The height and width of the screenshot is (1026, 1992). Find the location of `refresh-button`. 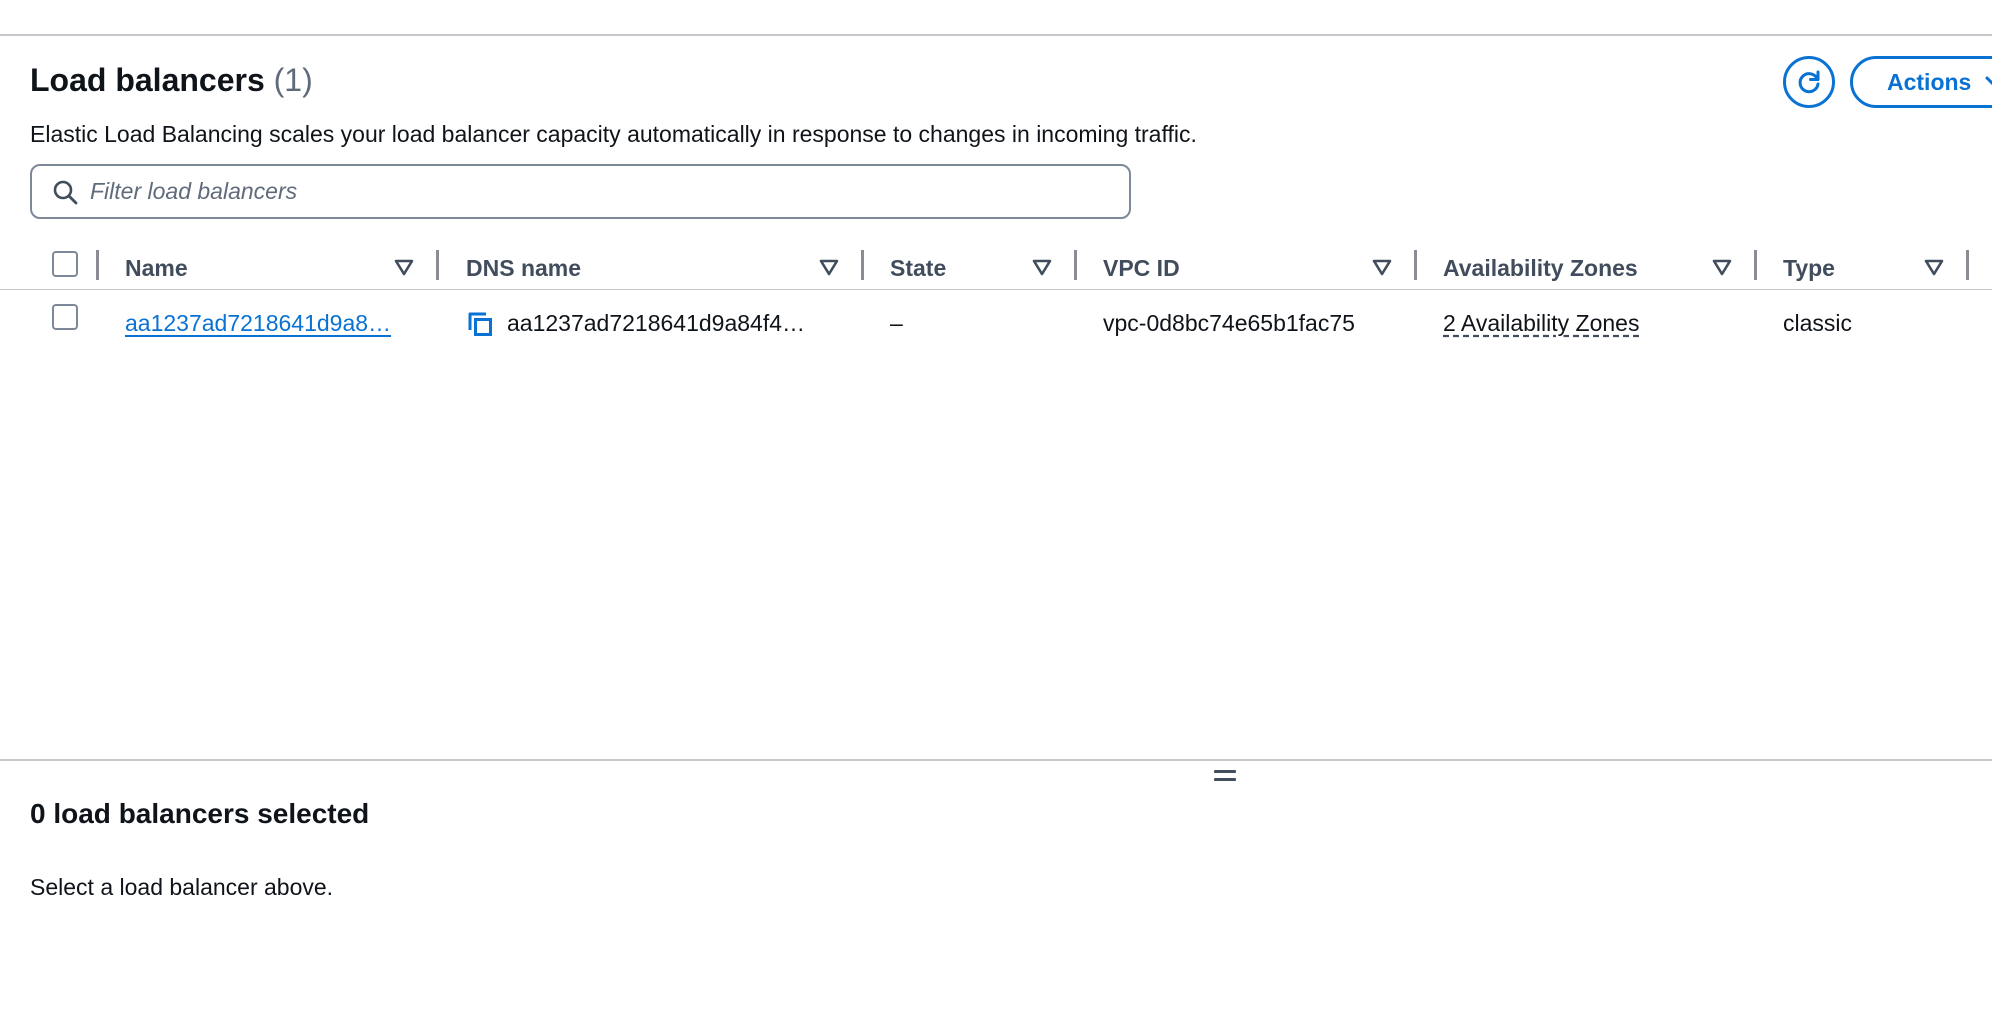

refresh-button is located at coordinates (1809, 82).